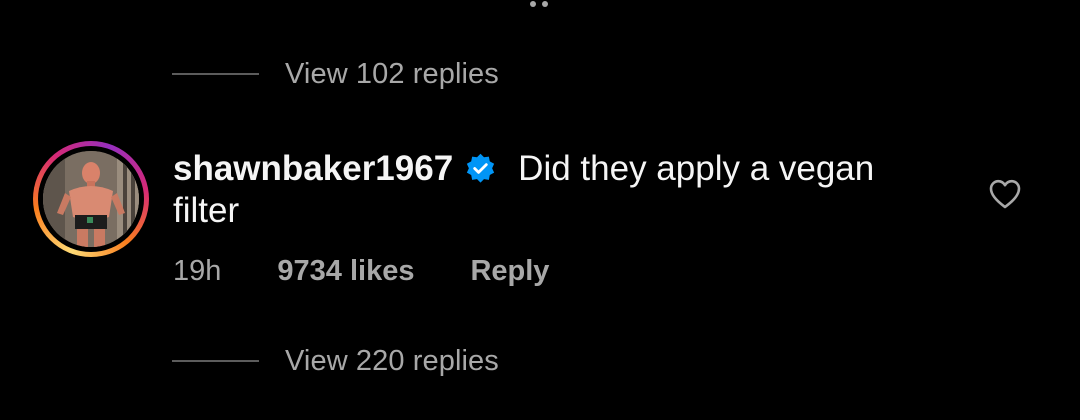 The image size is (1080, 420). Describe the element at coordinates (509, 271) in the screenshot. I see `reply-button: Reply` at that location.